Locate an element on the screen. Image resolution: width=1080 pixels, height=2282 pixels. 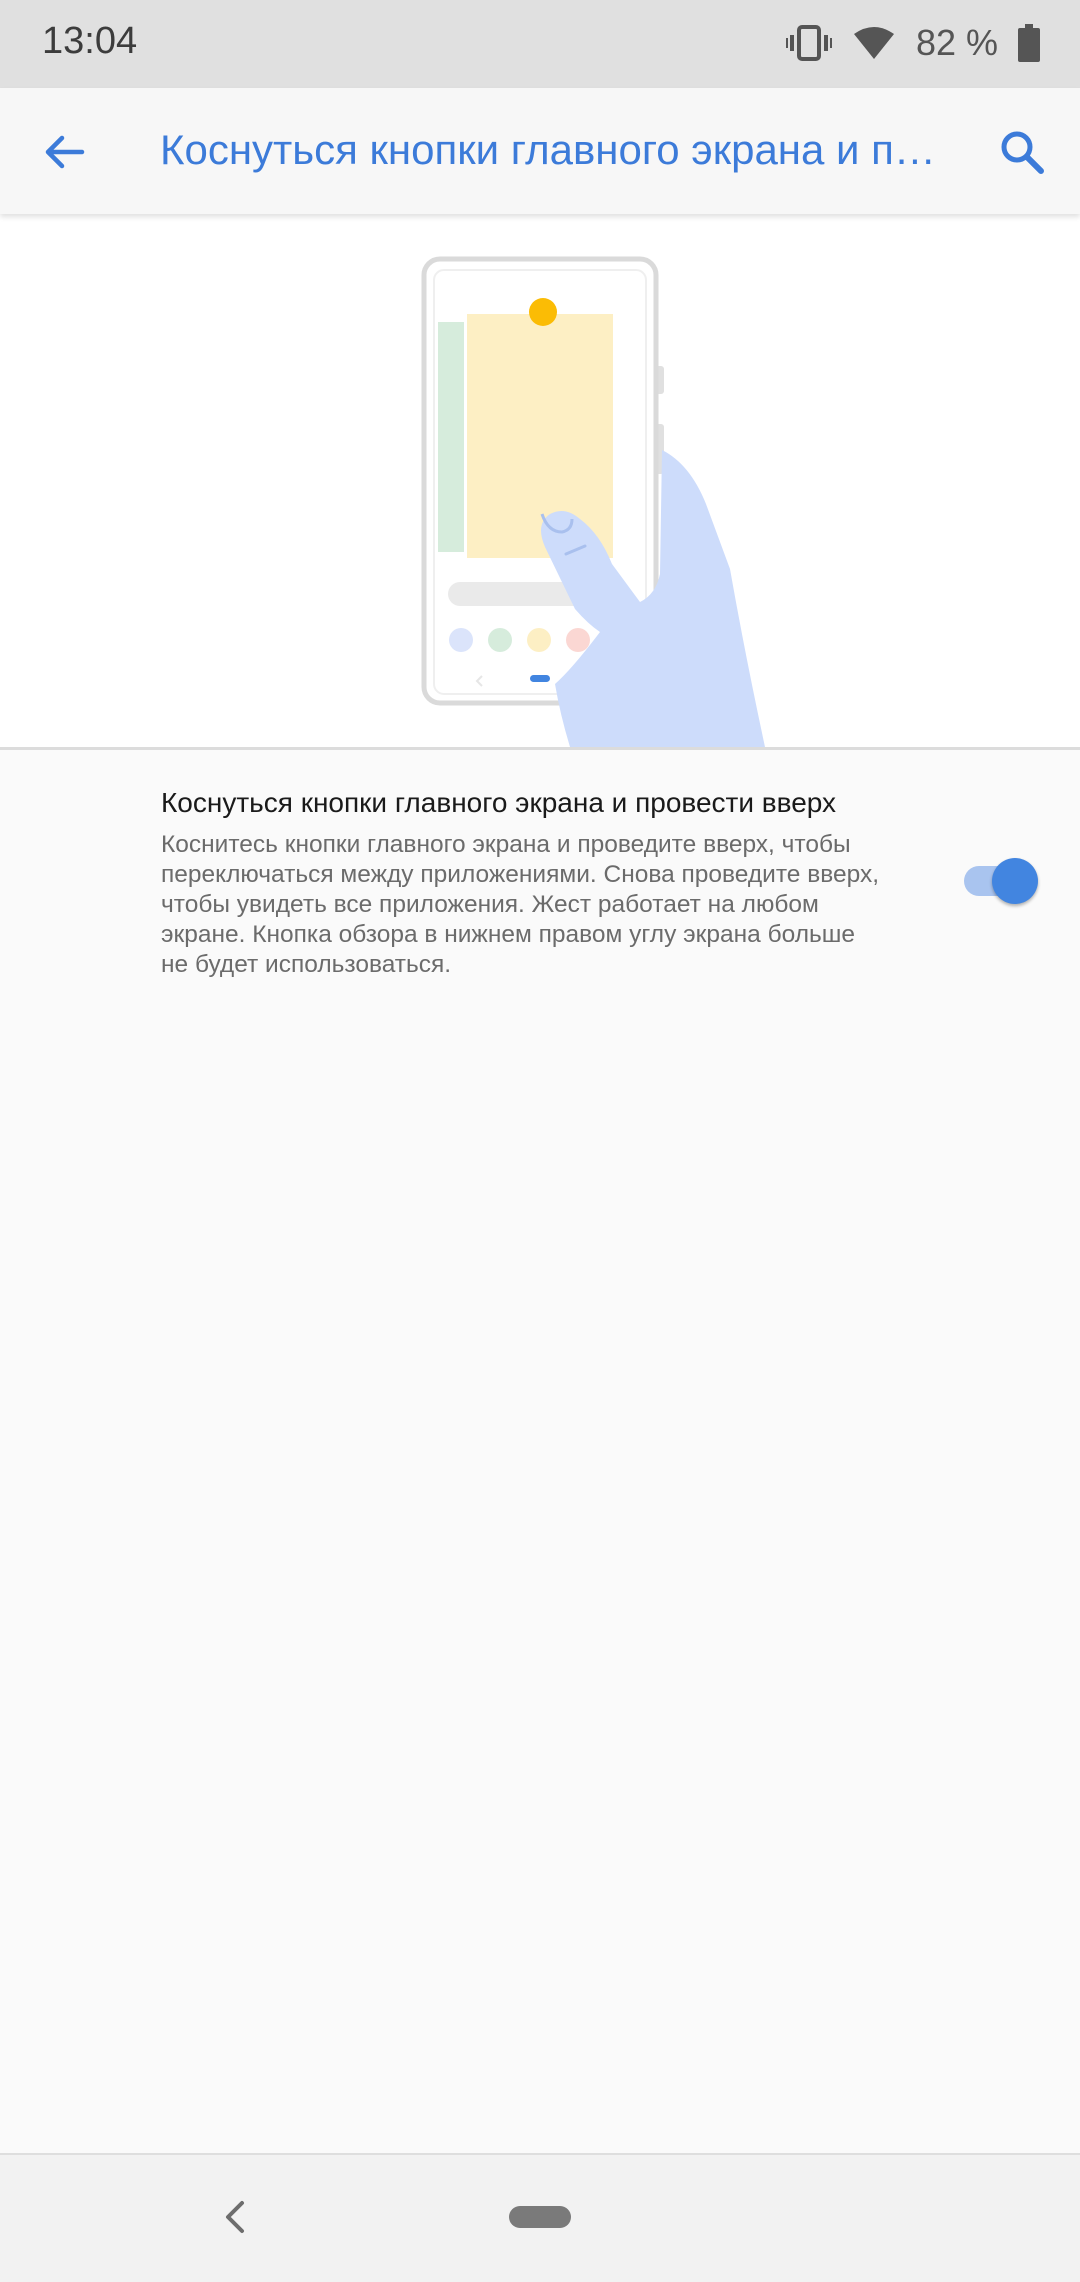
wifi-icon is located at coordinates (873, 43).